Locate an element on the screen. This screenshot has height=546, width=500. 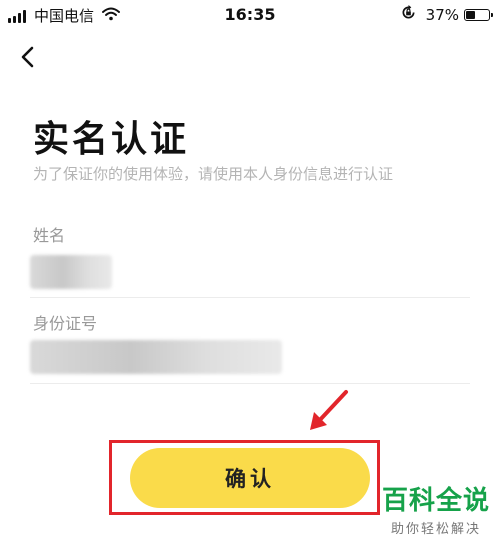
status-bar: 中国电信 16:35 37% is located at coordinates (250, 16).